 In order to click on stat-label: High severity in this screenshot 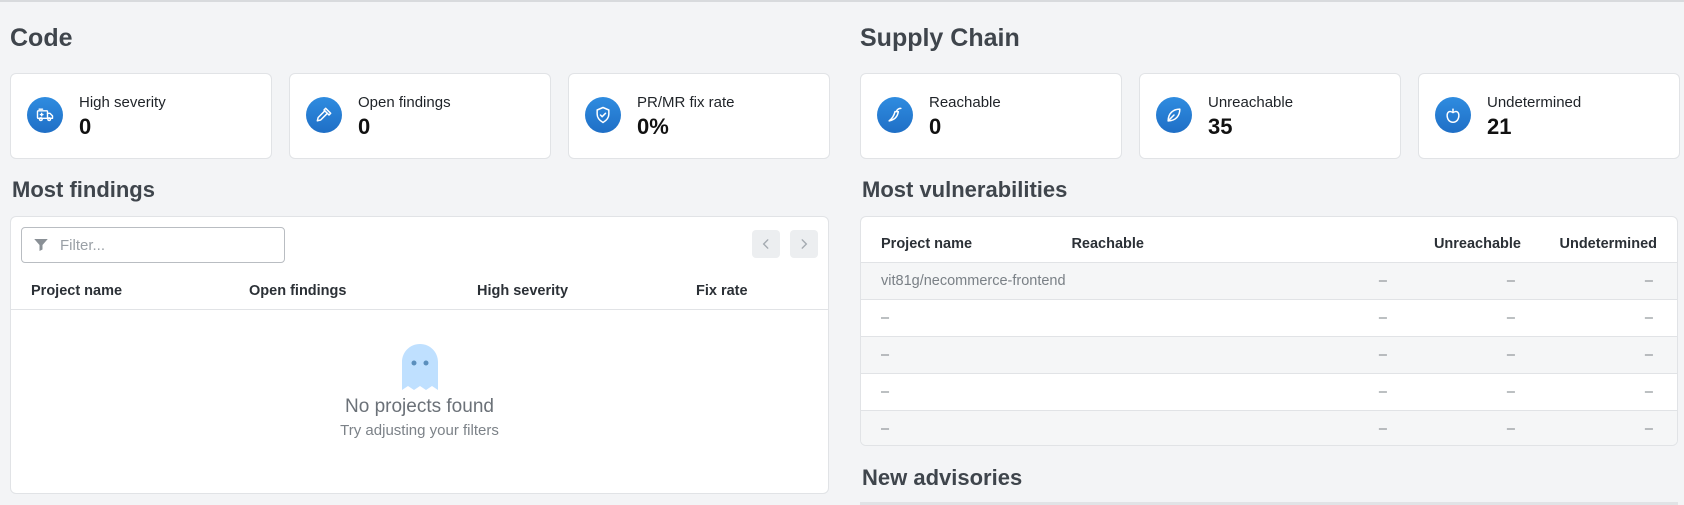, I will do `click(122, 102)`.